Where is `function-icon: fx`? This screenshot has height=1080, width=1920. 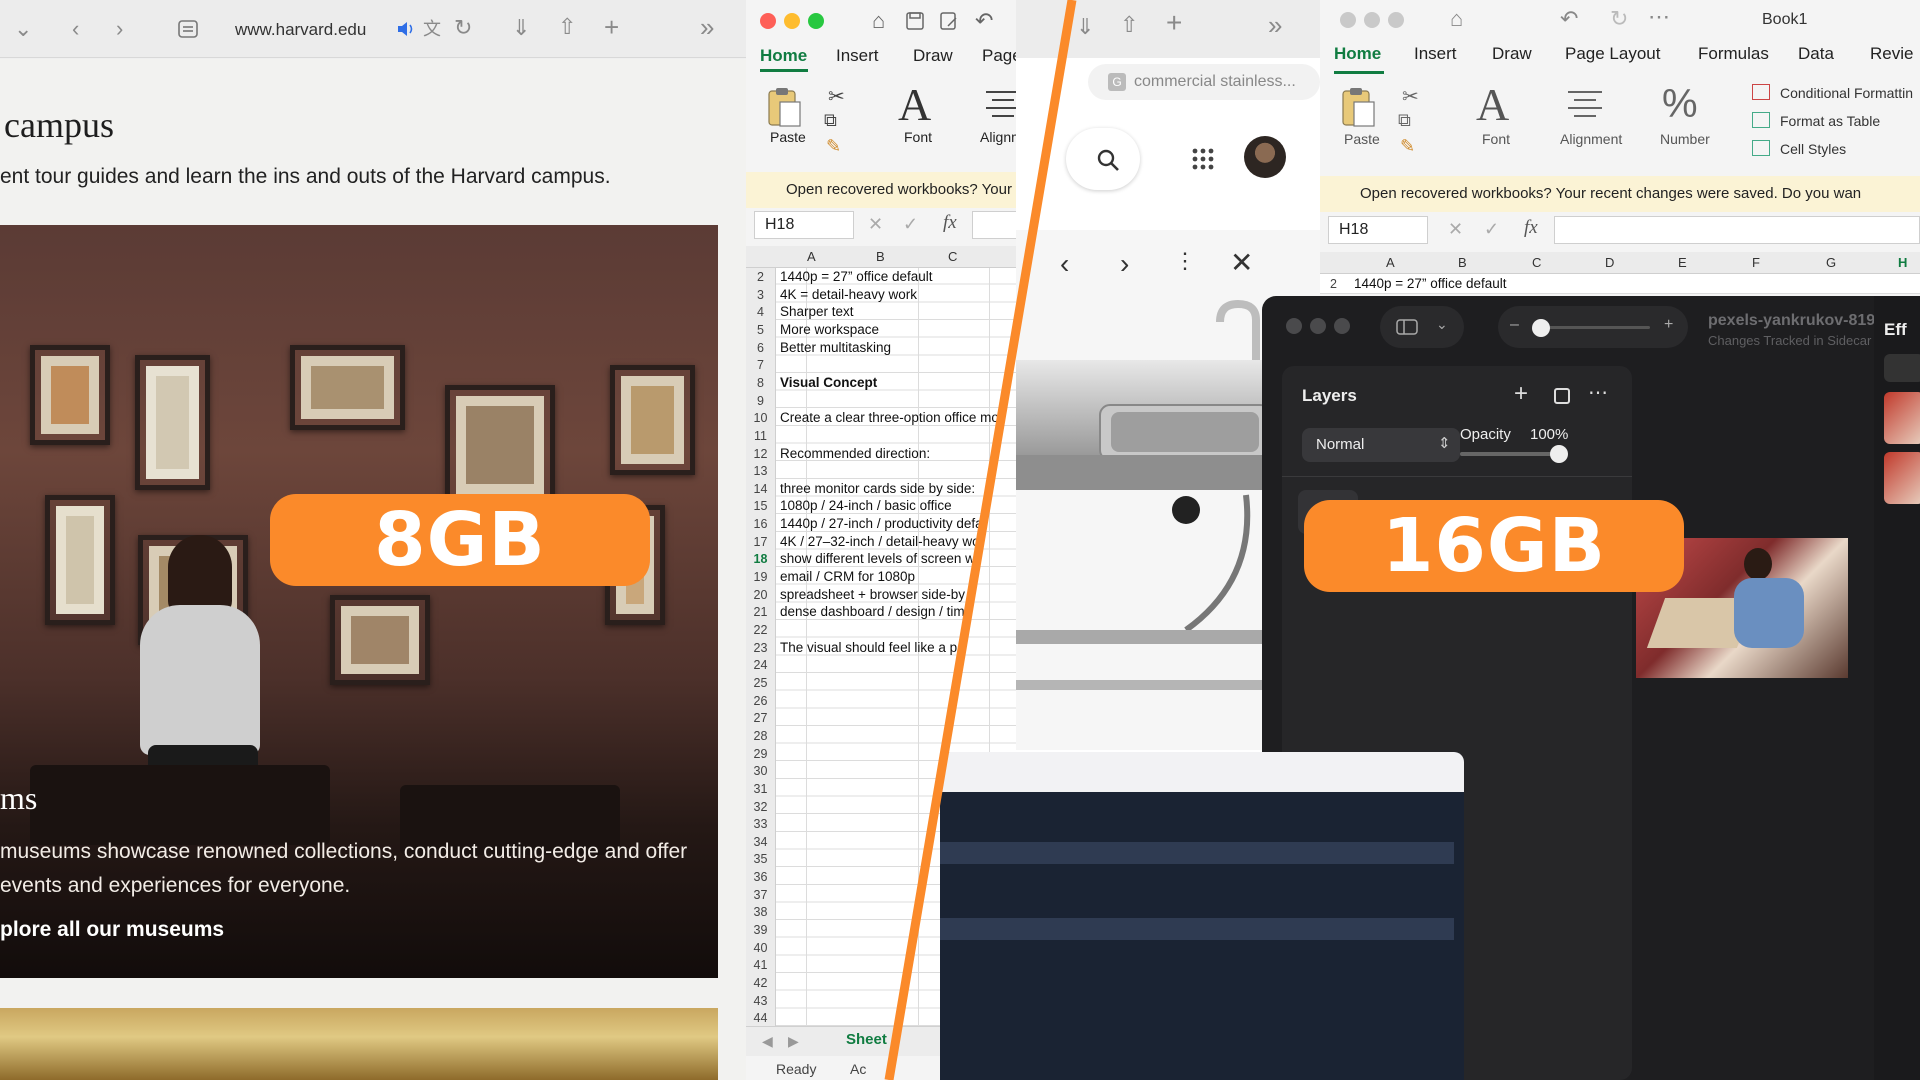 function-icon: fx is located at coordinates (1531, 228).